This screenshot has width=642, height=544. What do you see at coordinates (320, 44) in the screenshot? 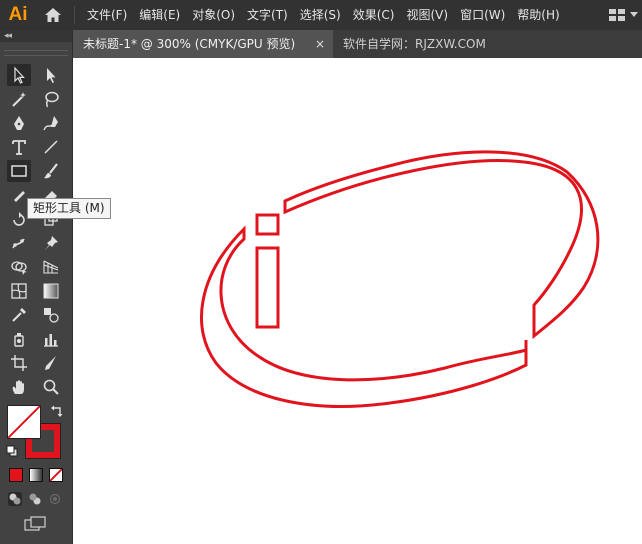
I see `close-icon: ×` at bounding box center [320, 44].